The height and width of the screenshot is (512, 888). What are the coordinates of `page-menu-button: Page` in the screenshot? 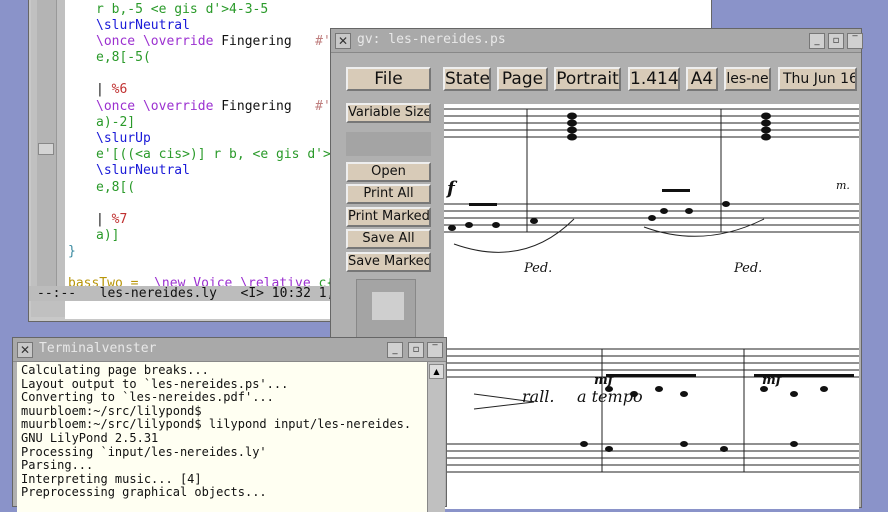 It's located at (522, 79).